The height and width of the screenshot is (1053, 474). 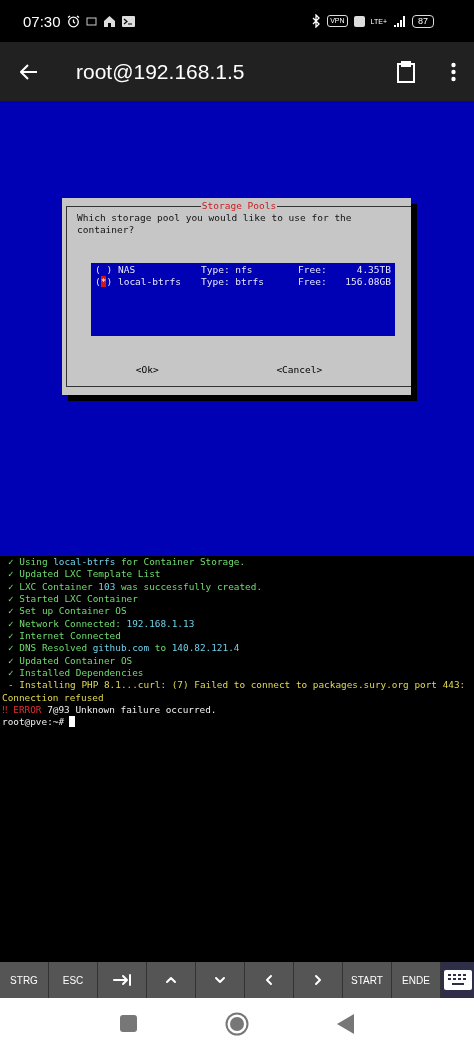 I want to click on back-arrow-icon, so click(x=29, y=71).